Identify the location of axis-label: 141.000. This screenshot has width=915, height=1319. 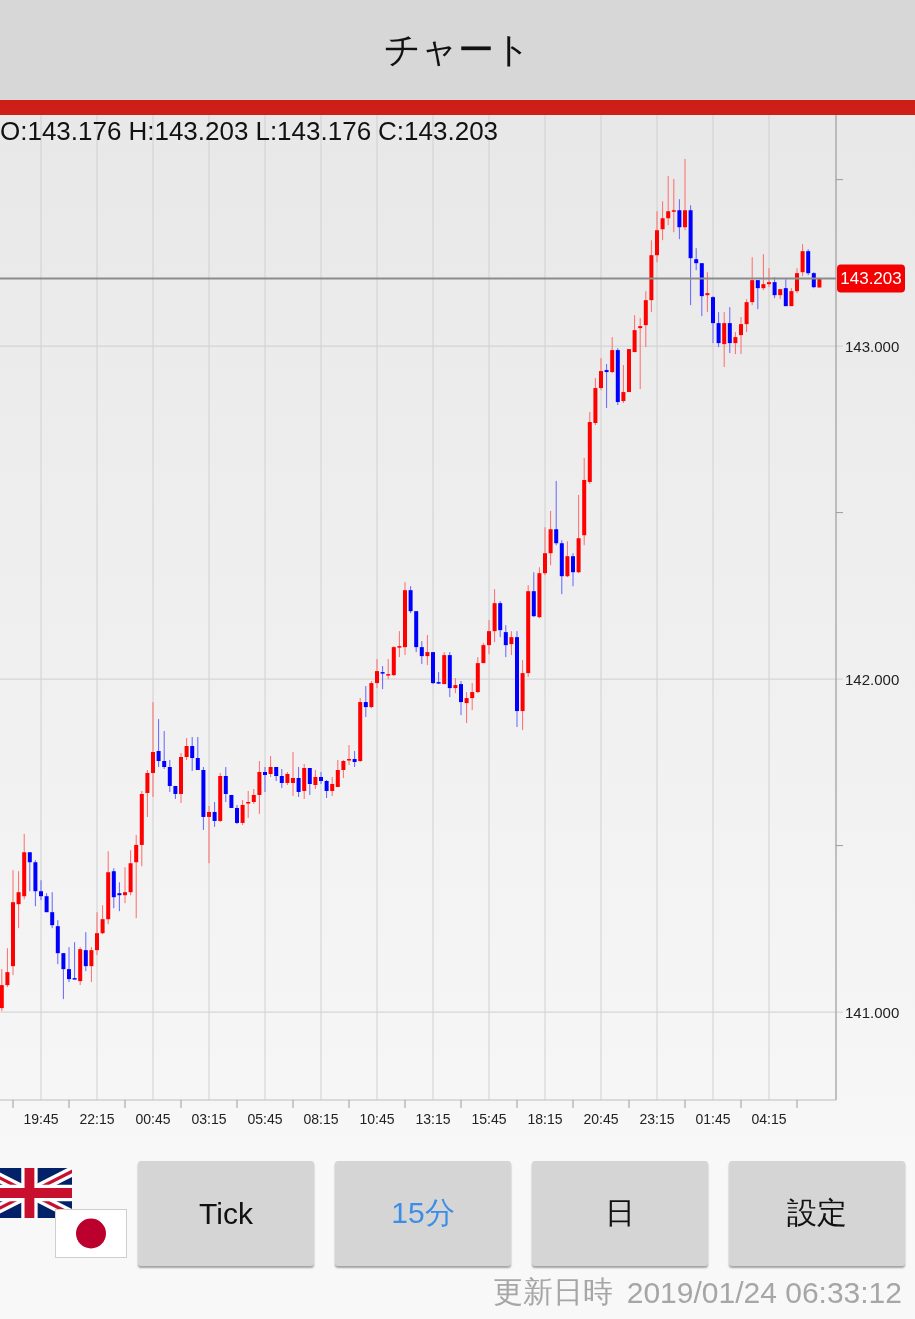
(872, 1012).